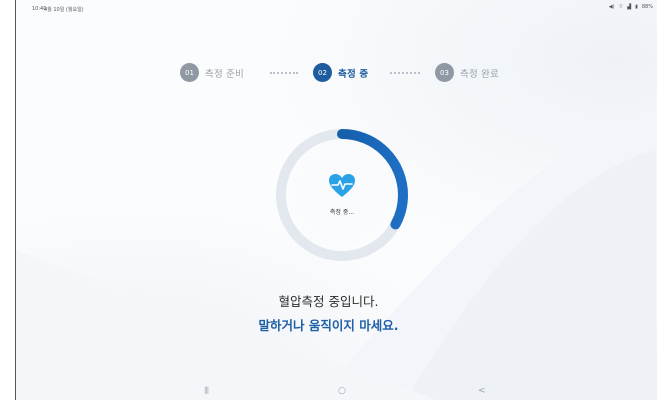 The image size is (657, 400). Describe the element at coordinates (636, 7) in the screenshot. I see `battery-icon: ▮` at that location.